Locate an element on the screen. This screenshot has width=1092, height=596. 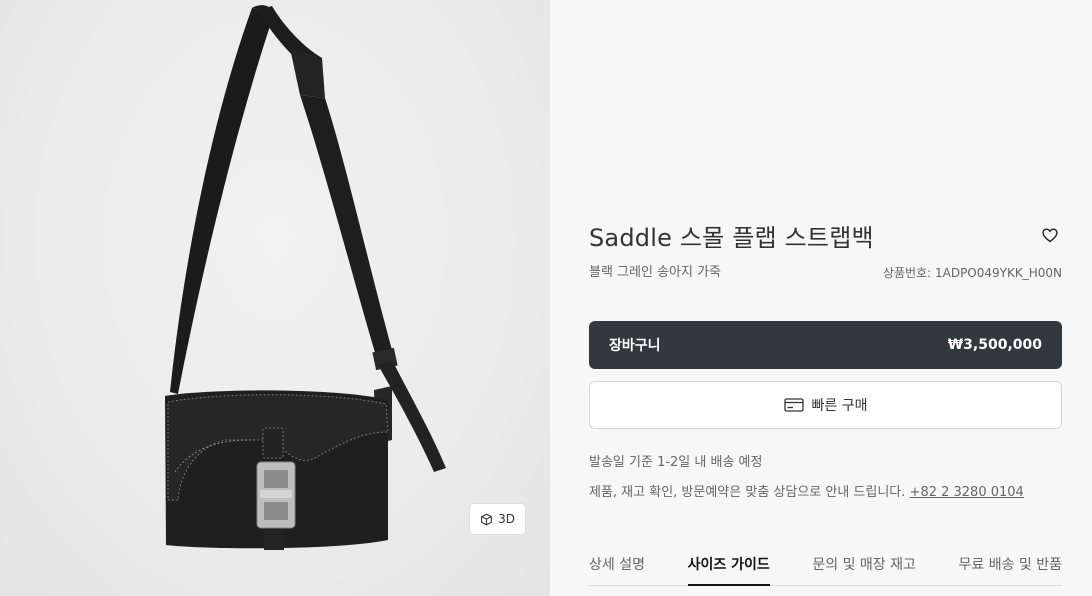
cart-label: 장바구니 is located at coordinates (635, 346).